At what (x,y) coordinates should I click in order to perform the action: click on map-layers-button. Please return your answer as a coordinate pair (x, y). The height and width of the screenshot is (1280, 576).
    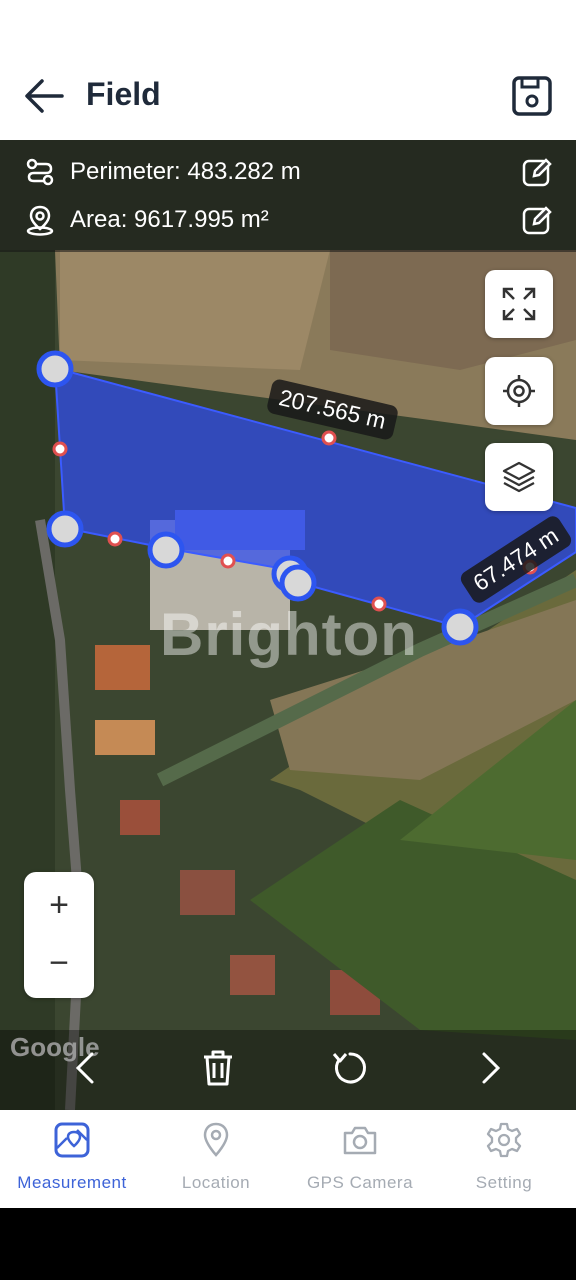
    Looking at the image, I should click on (519, 477).